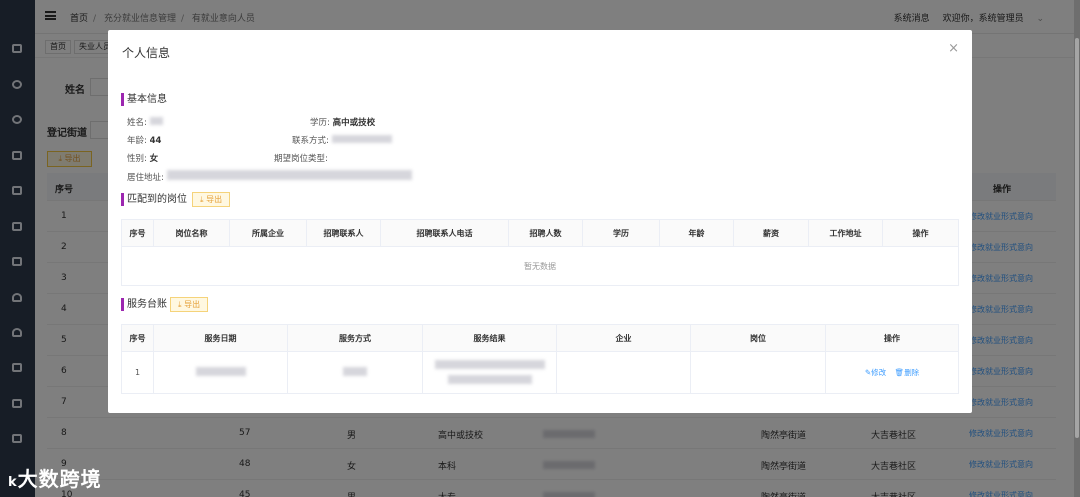 The height and width of the screenshot is (497, 1080). I want to click on field-job-type: 期望岗位类型:, so click(301, 158).